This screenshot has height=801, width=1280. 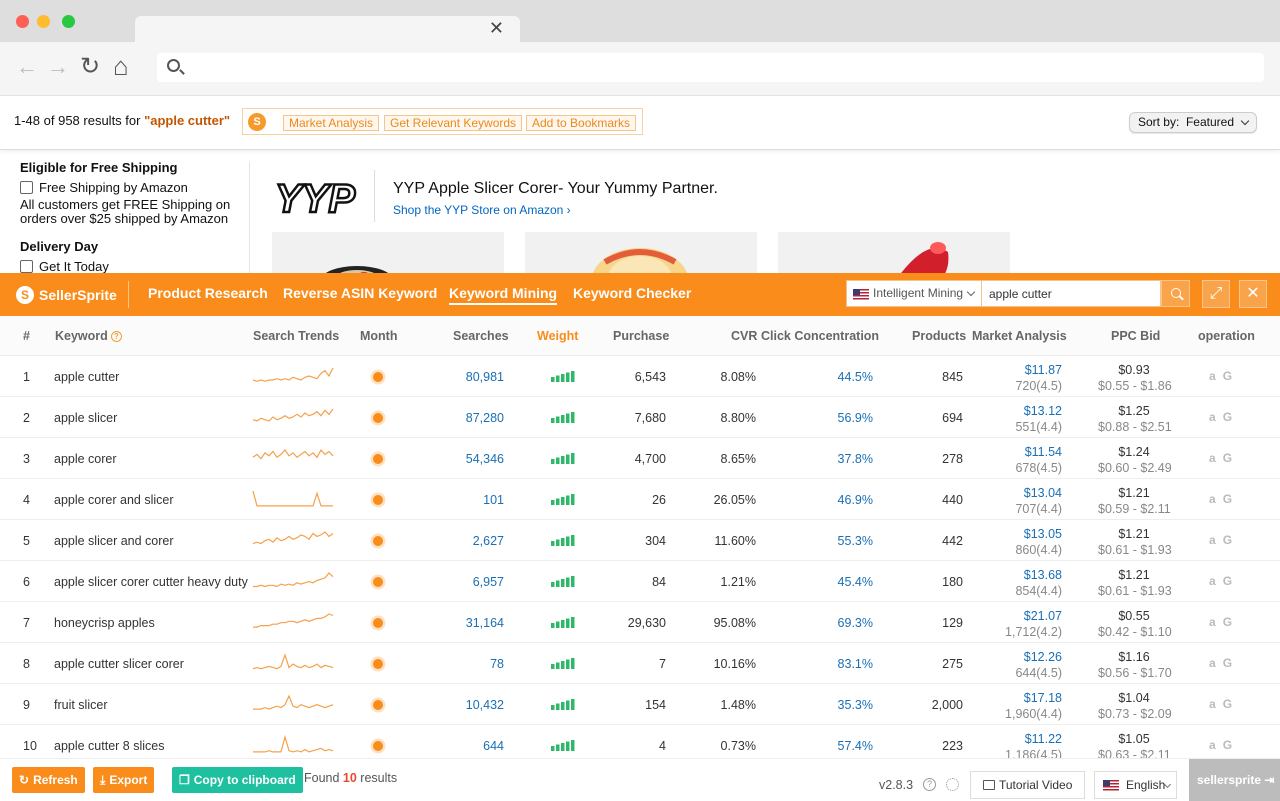 What do you see at coordinates (1033, 616) in the screenshot?
I see `row-price: $21.07` at bounding box center [1033, 616].